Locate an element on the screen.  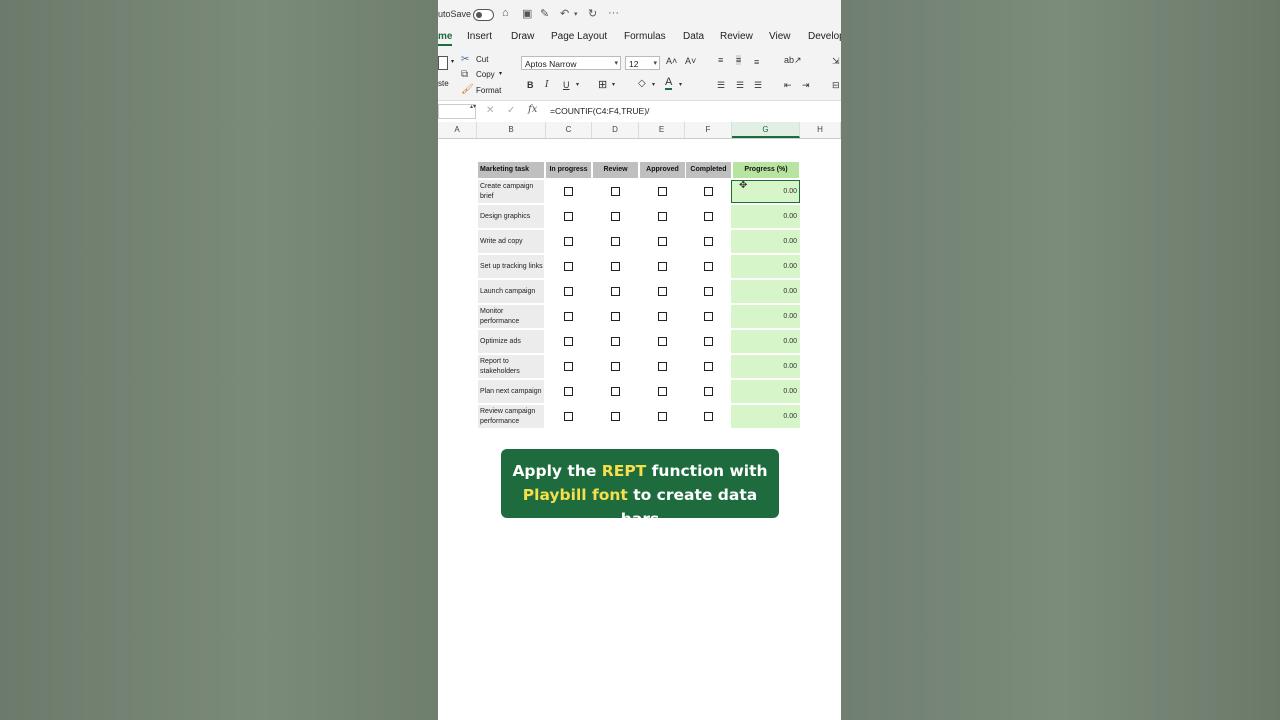
format-painter-icon: 🖌 is located at coordinates (467, 89).